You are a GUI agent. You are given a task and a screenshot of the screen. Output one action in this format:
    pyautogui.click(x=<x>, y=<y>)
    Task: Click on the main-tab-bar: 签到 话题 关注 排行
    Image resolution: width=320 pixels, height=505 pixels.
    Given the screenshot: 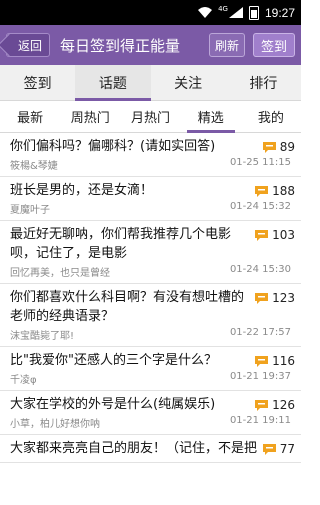 What is the action you would take?
    pyautogui.click(x=150, y=83)
    